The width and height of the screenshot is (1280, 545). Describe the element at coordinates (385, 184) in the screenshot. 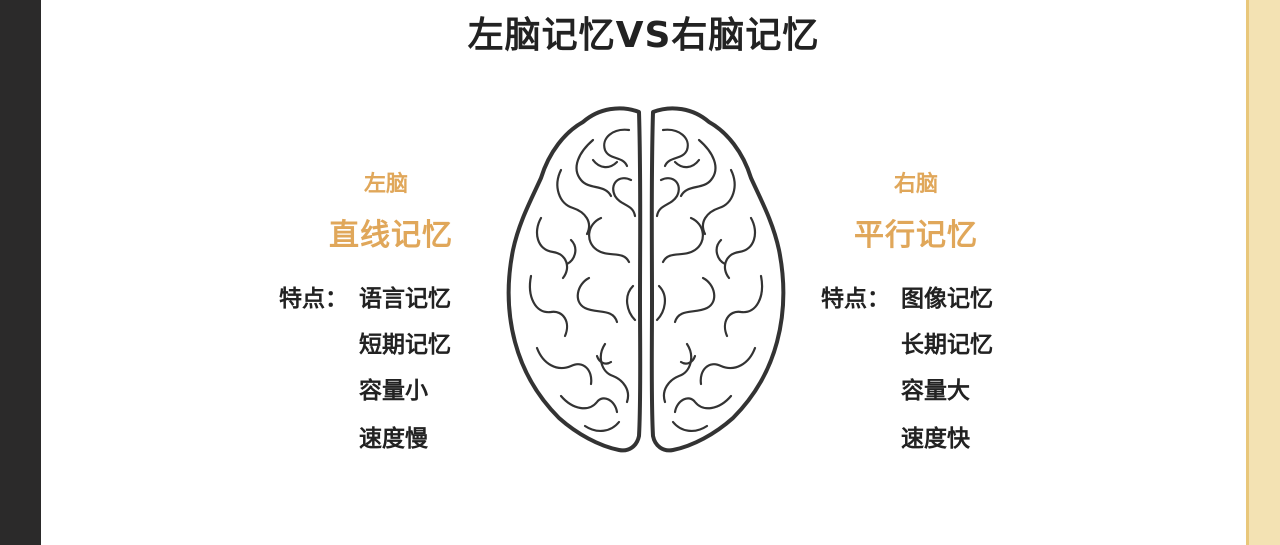

I see `left-hemisphere-label: 左脑` at that location.